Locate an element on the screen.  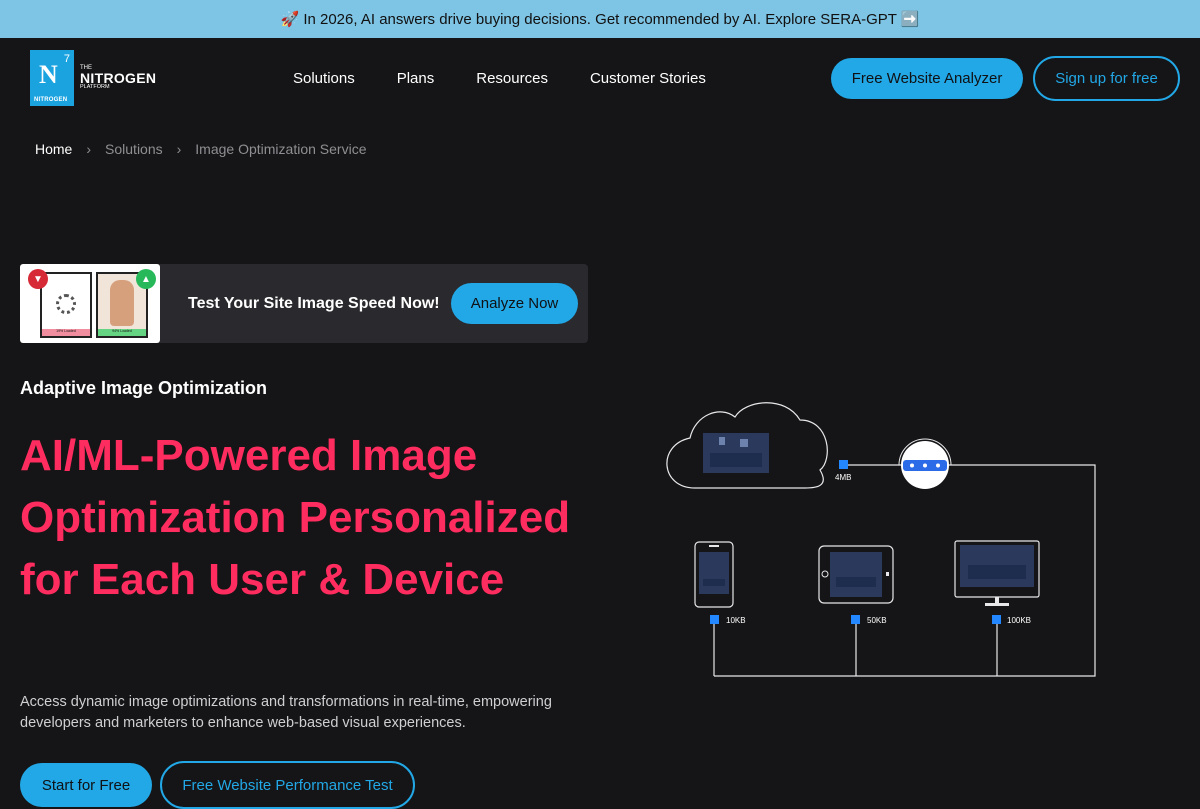
hero-eyebrow: Adaptive Image Optimization is located at coordinates (144, 388).